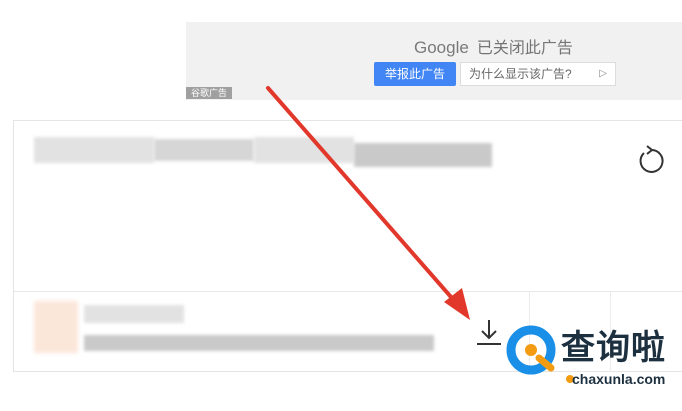 The width and height of the screenshot is (682, 411). Describe the element at coordinates (434, 61) in the screenshot. I see `ad-banner: Google 已关闭此广告 举报此广告 为什么显示该广告? ▷` at that location.